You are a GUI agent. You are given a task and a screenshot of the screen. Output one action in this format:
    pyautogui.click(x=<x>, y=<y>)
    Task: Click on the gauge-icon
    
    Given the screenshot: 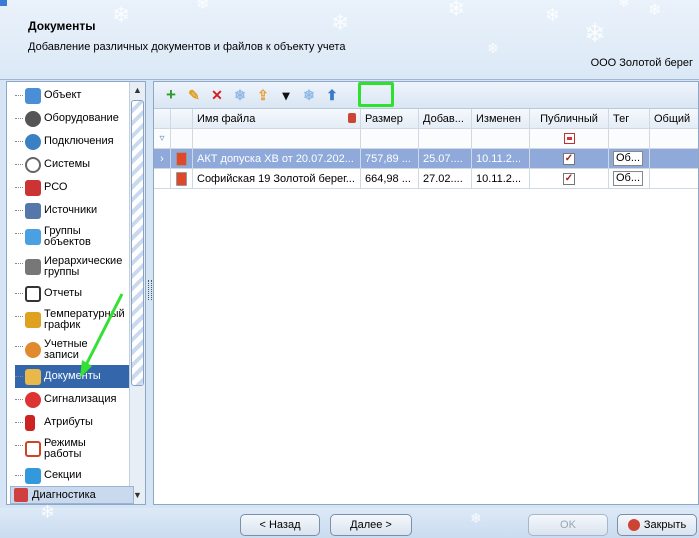 What is the action you would take?
    pyautogui.click(x=33, y=118)
    